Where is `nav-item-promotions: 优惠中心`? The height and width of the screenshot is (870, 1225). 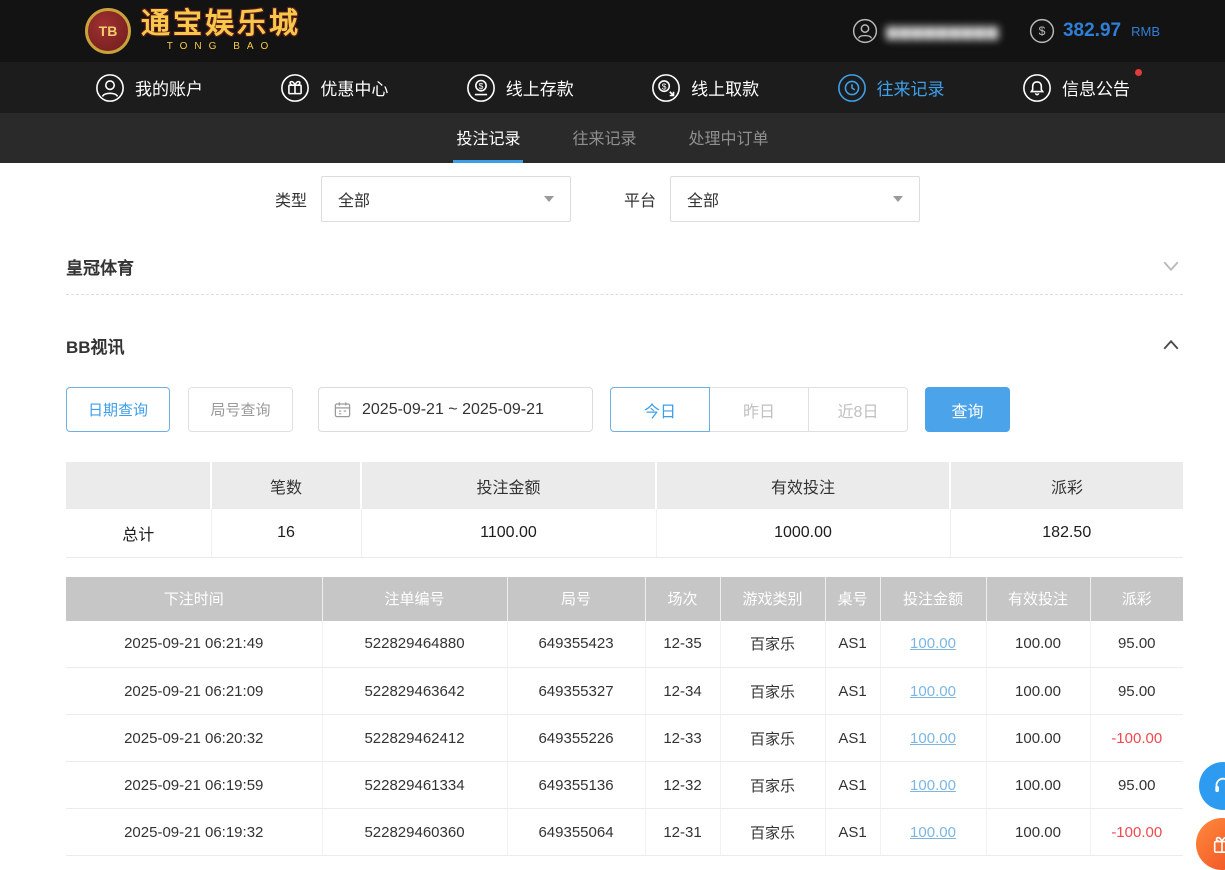
nav-item-promotions: 优惠中心 is located at coordinates (334, 88).